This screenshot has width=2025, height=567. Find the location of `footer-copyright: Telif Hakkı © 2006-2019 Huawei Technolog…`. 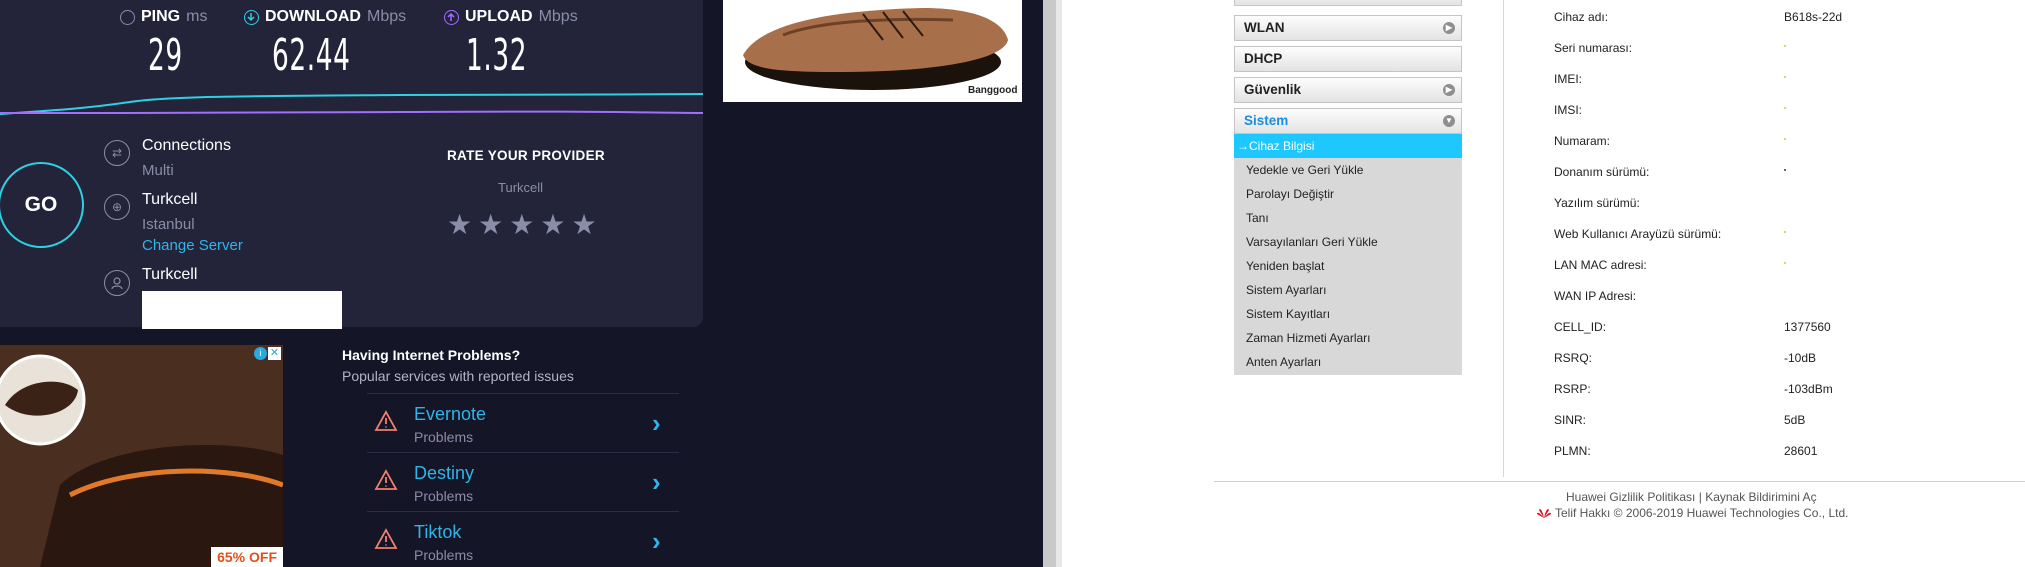

footer-copyright: Telif Hakkı © 2006-2019 Huawei Technolog… is located at coordinates (1692, 513).